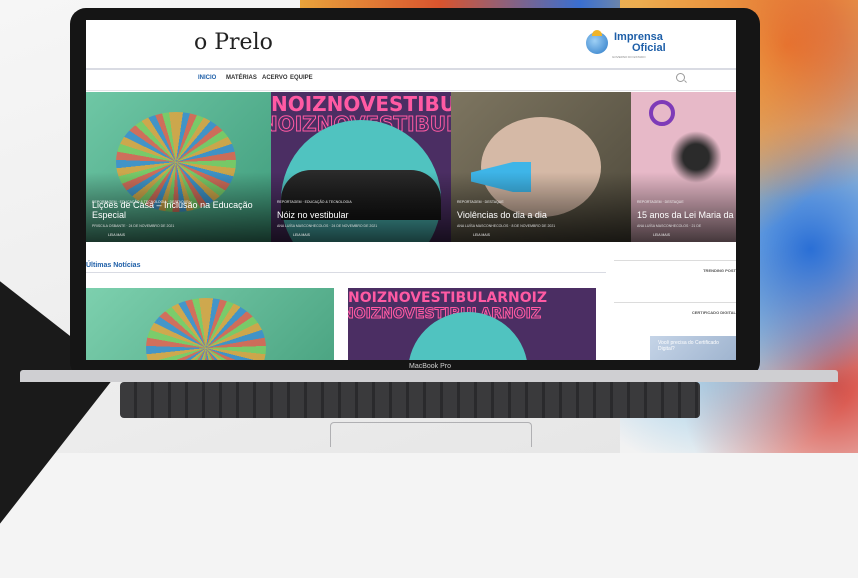 This screenshot has height=578, width=858. Describe the element at coordinates (686, 215) in the screenshot. I see `hero-title: 15 anos da Lei Maria da Penha` at that location.